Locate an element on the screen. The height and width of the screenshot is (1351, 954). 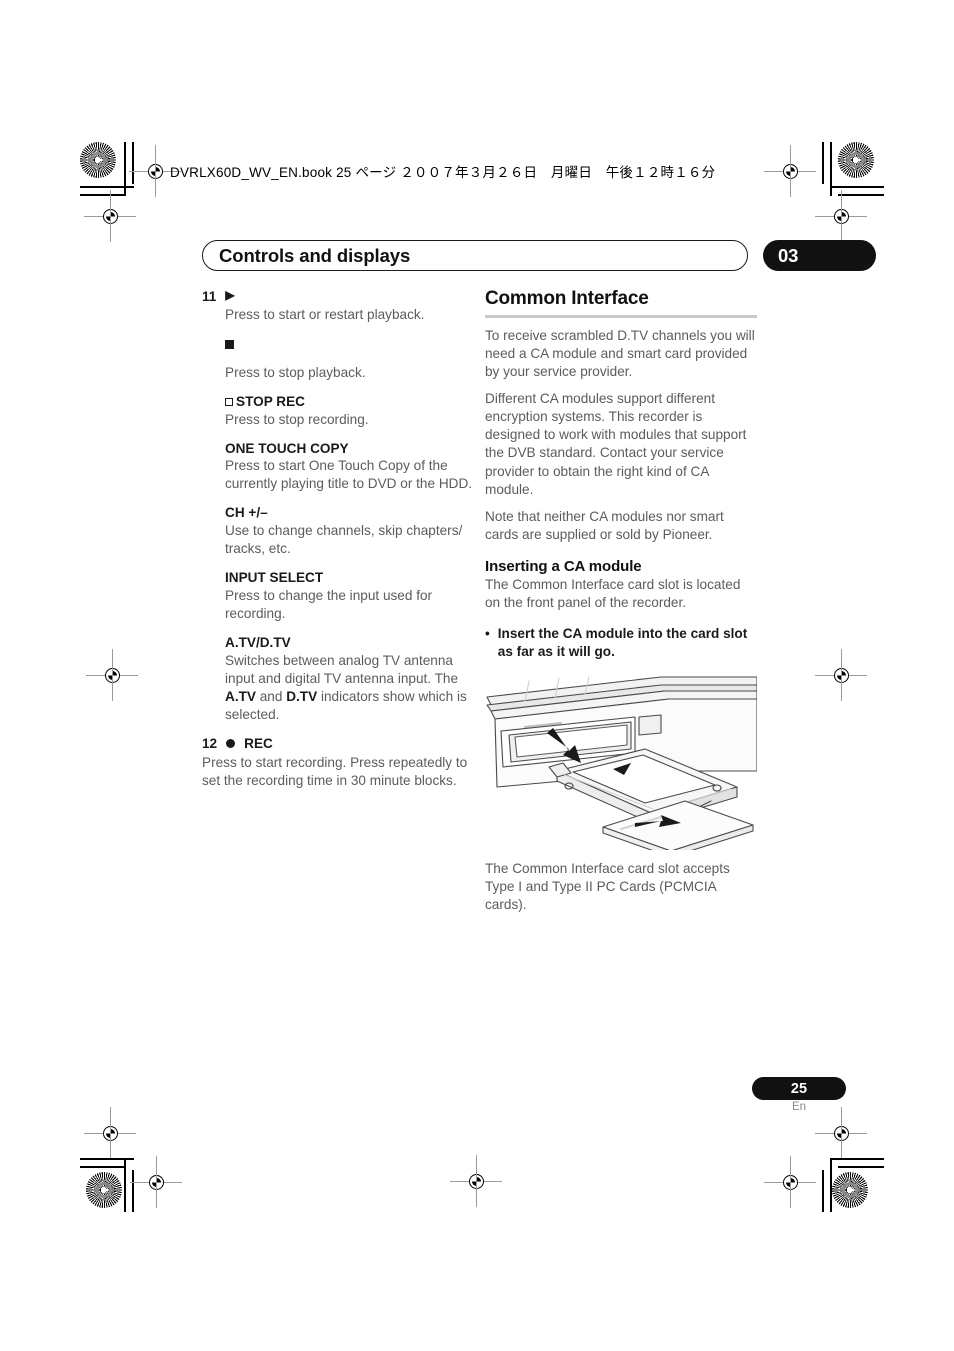
chapter-title-bar: Controls and displays is located at coordinates (475, 255).